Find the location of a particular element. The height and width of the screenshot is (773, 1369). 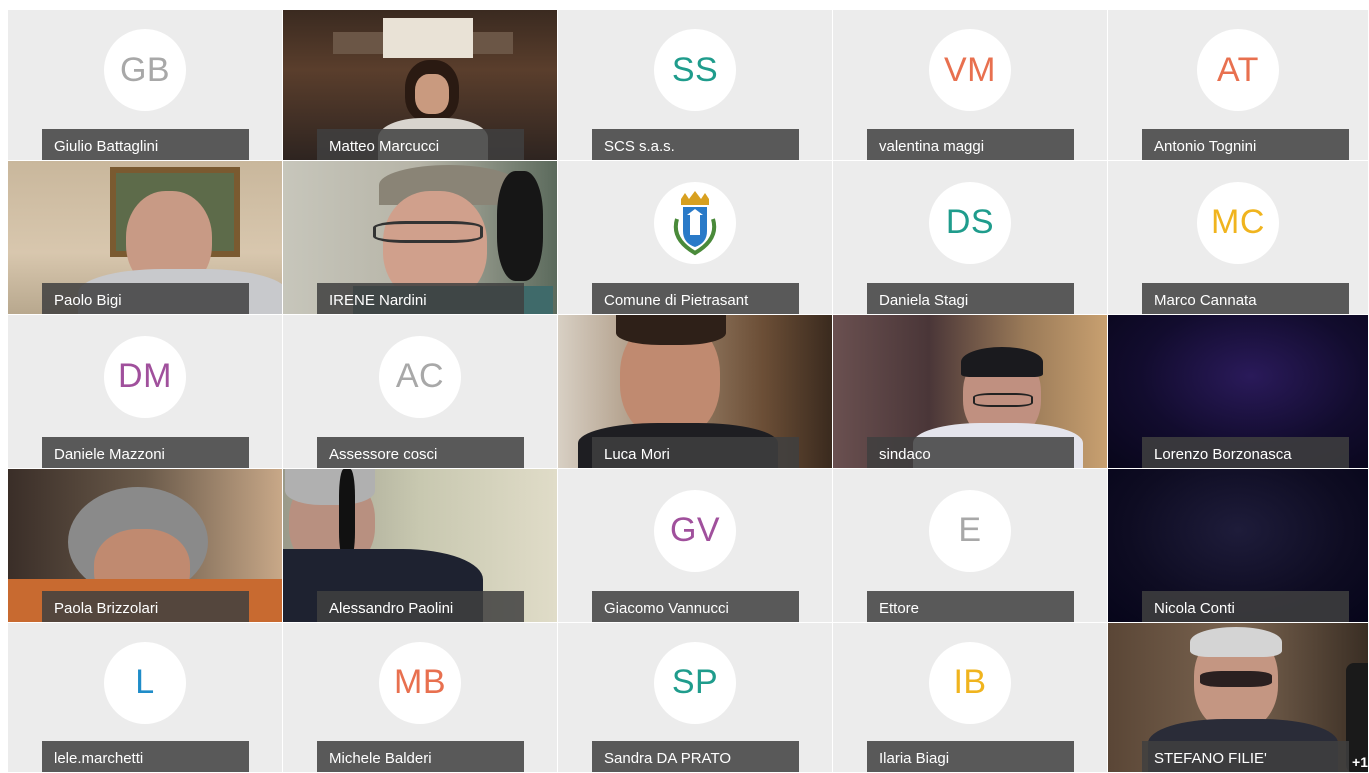

participant-tile: SS SCS s.a.s. is located at coordinates (695, 85).